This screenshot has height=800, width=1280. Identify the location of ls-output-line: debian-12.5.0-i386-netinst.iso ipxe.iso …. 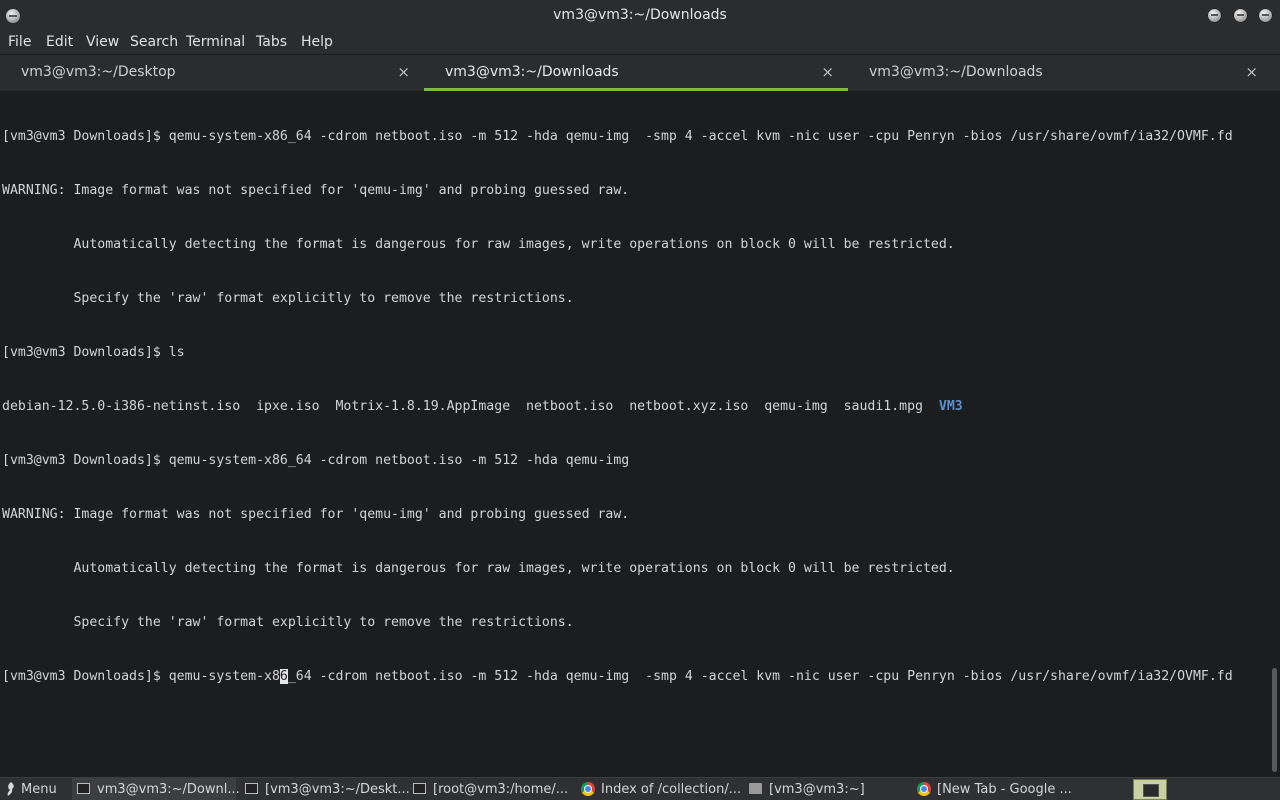
(634, 407).